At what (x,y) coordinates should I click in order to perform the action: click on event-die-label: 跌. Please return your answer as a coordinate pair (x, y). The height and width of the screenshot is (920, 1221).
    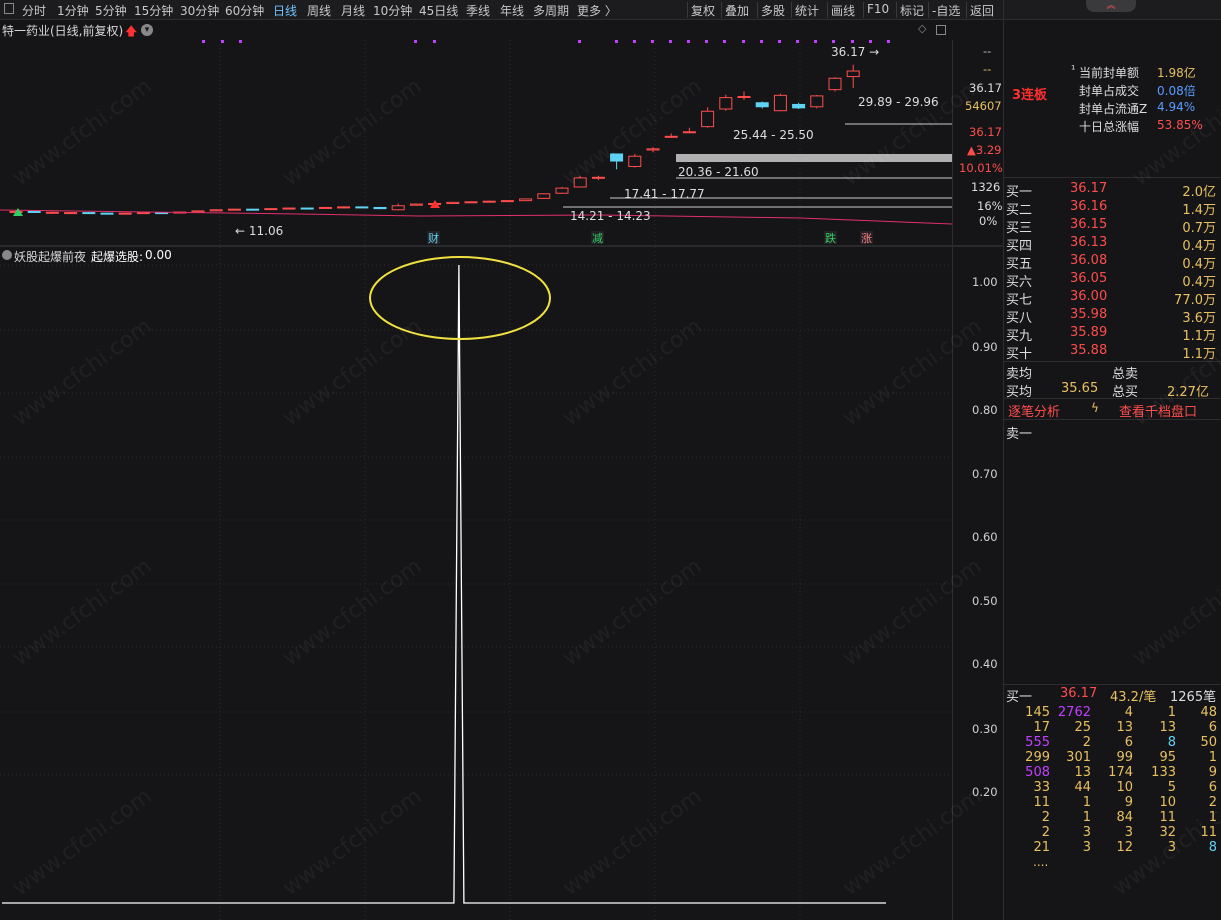
    Looking at the image, I should click on (830, 238).